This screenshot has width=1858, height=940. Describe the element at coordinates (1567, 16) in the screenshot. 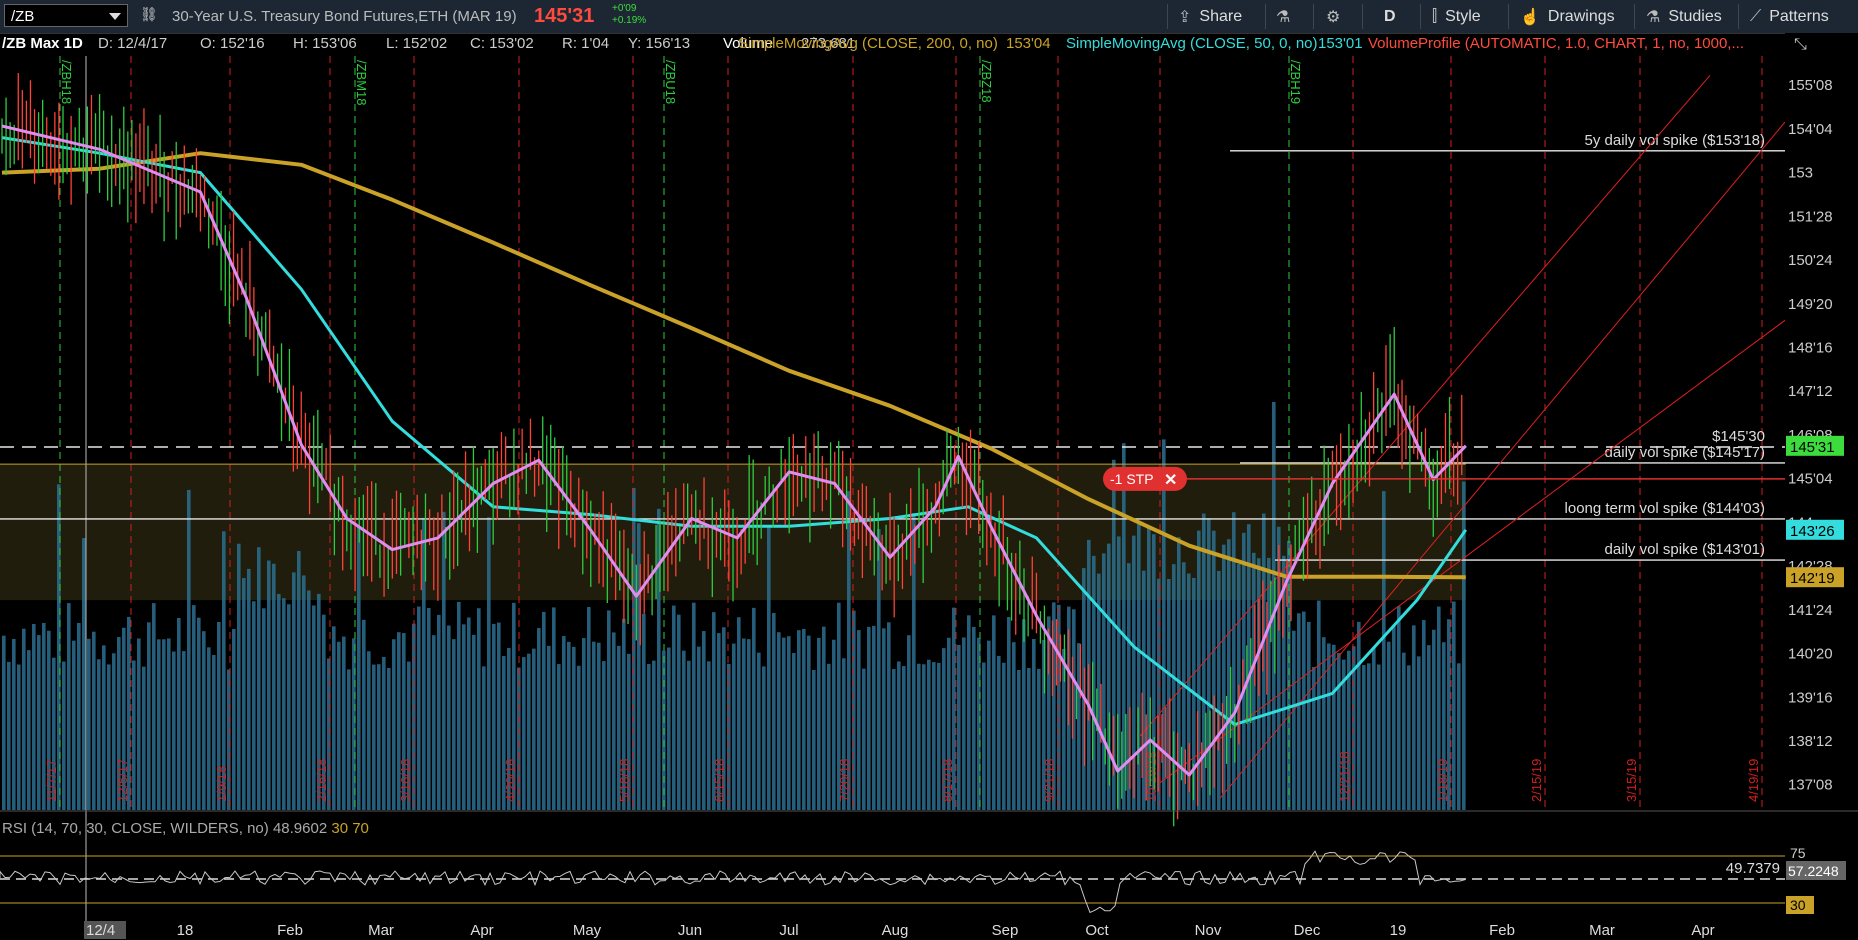

I see `drawings-button: ☝ Drawings` at that location.